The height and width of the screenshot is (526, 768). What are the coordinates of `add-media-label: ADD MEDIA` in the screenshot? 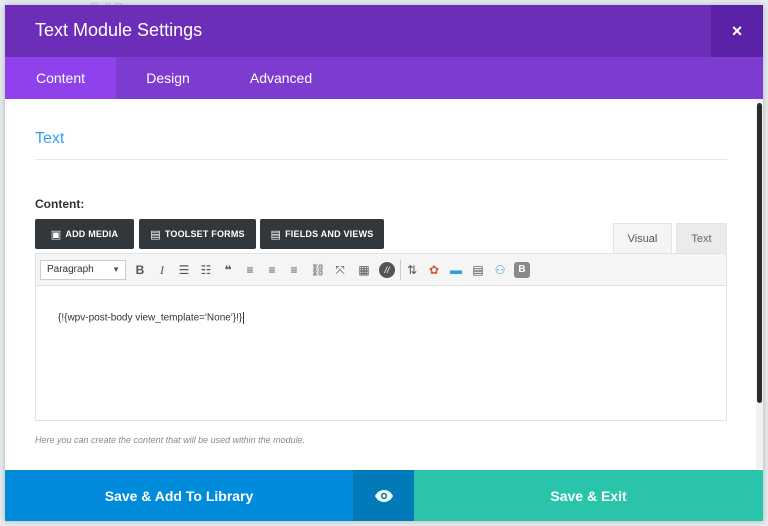 It's located at (92, 234).